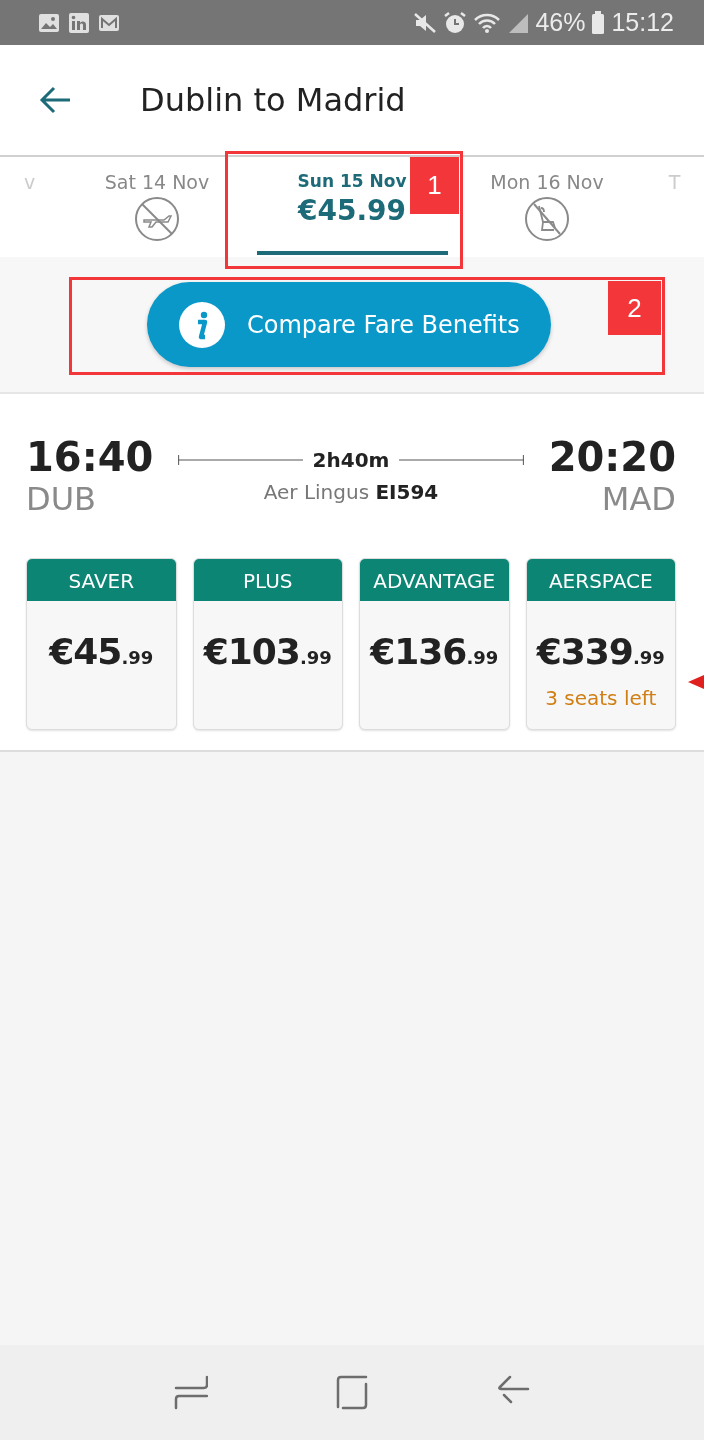 The height and width of the screenshot is (1440, 704). I want to click on fare-name: AERSPACE, so click(600, 580).